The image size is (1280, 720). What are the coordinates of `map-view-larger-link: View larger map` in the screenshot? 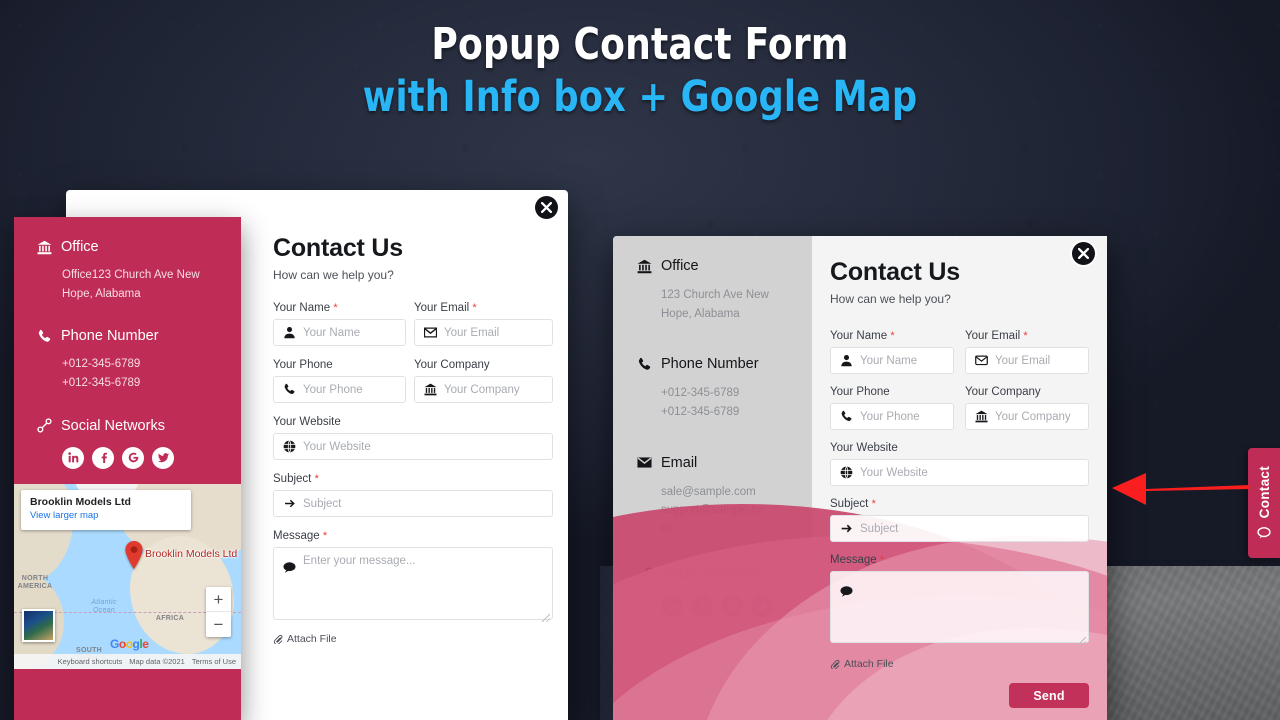 It's located at (106, 515).